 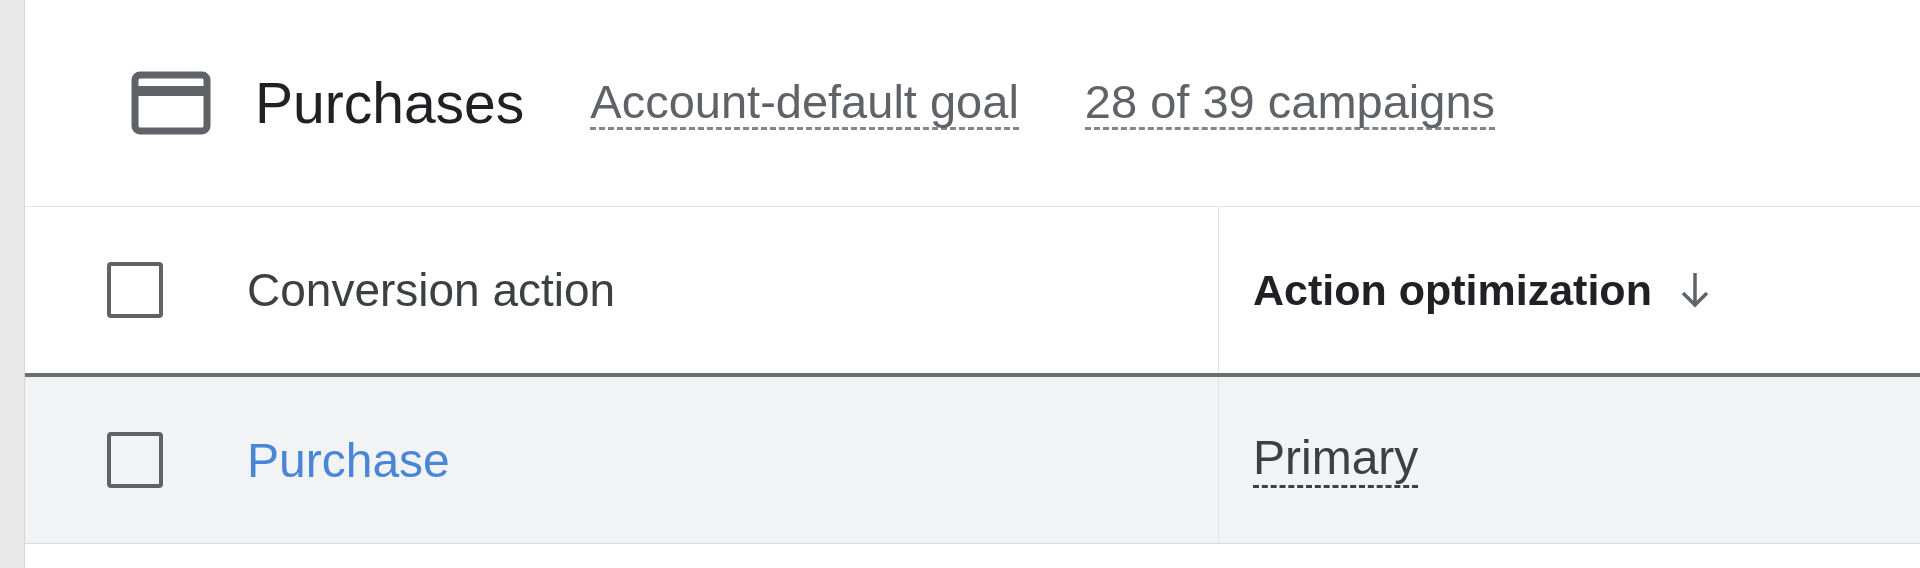 I want to click on campaigns-link: 28 of 39 campaigns, so click(x=1290, y=103).